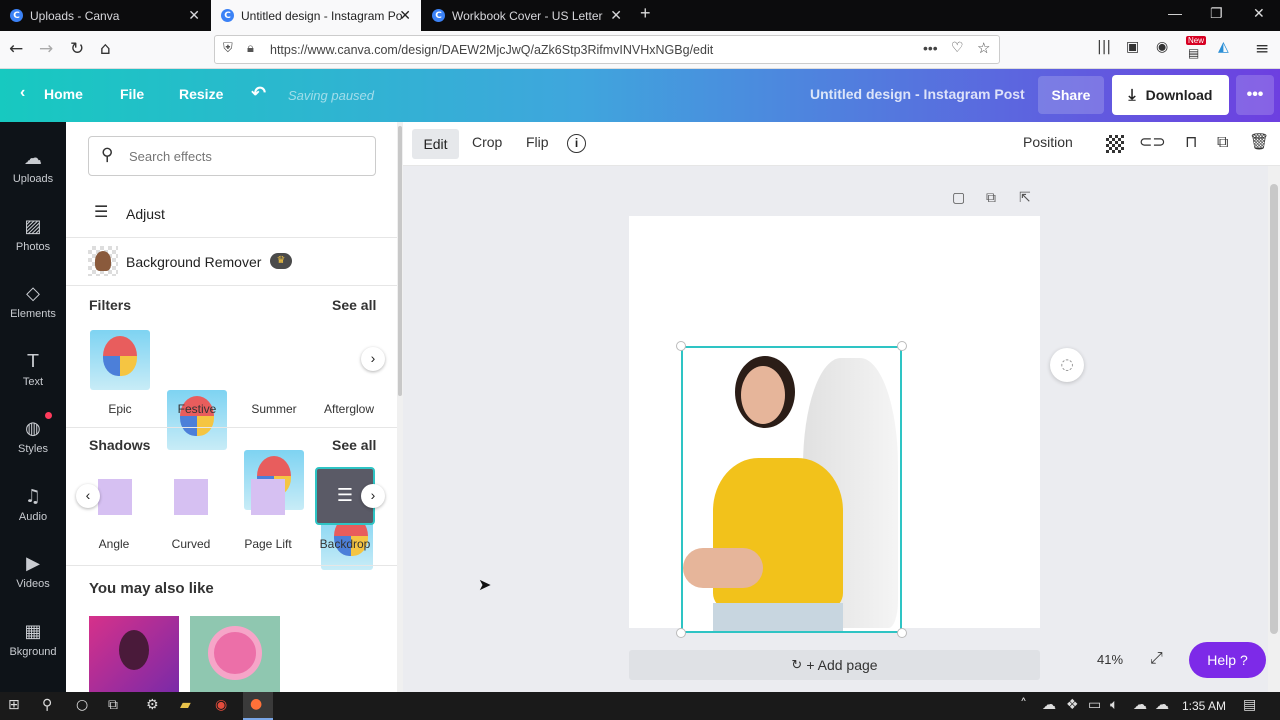 The width and height of the screenshot is (1280, 720). I want to click on canvas-scrollbar, so click(1274, 429).